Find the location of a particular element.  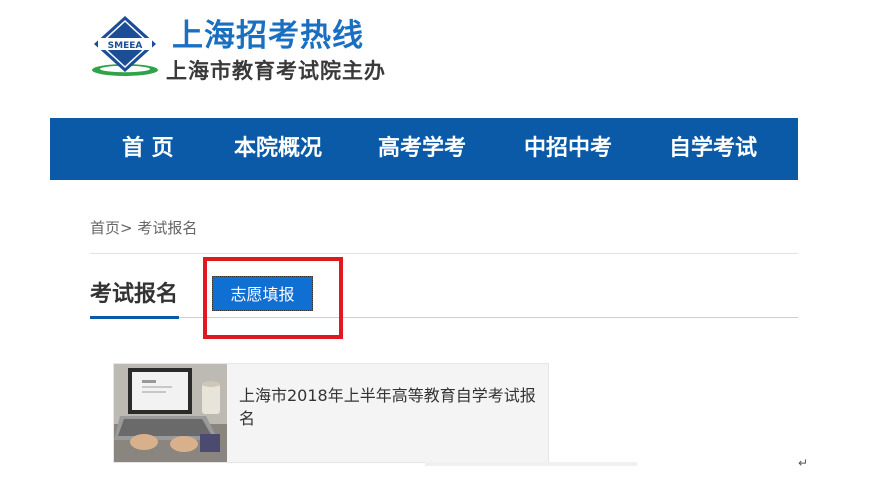

paragraph-return-mark: ↵ is located at coordinates (803, 463).